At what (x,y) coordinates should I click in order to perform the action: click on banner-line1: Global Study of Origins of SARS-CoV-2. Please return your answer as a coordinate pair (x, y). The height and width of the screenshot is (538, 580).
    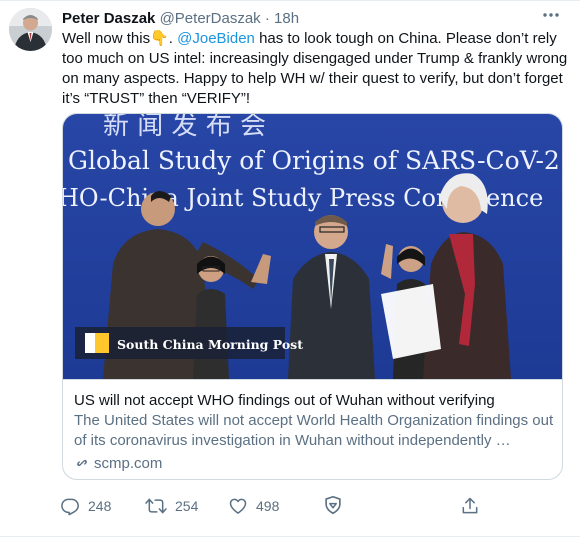
    Looking at the image, I should click on (314, 160).